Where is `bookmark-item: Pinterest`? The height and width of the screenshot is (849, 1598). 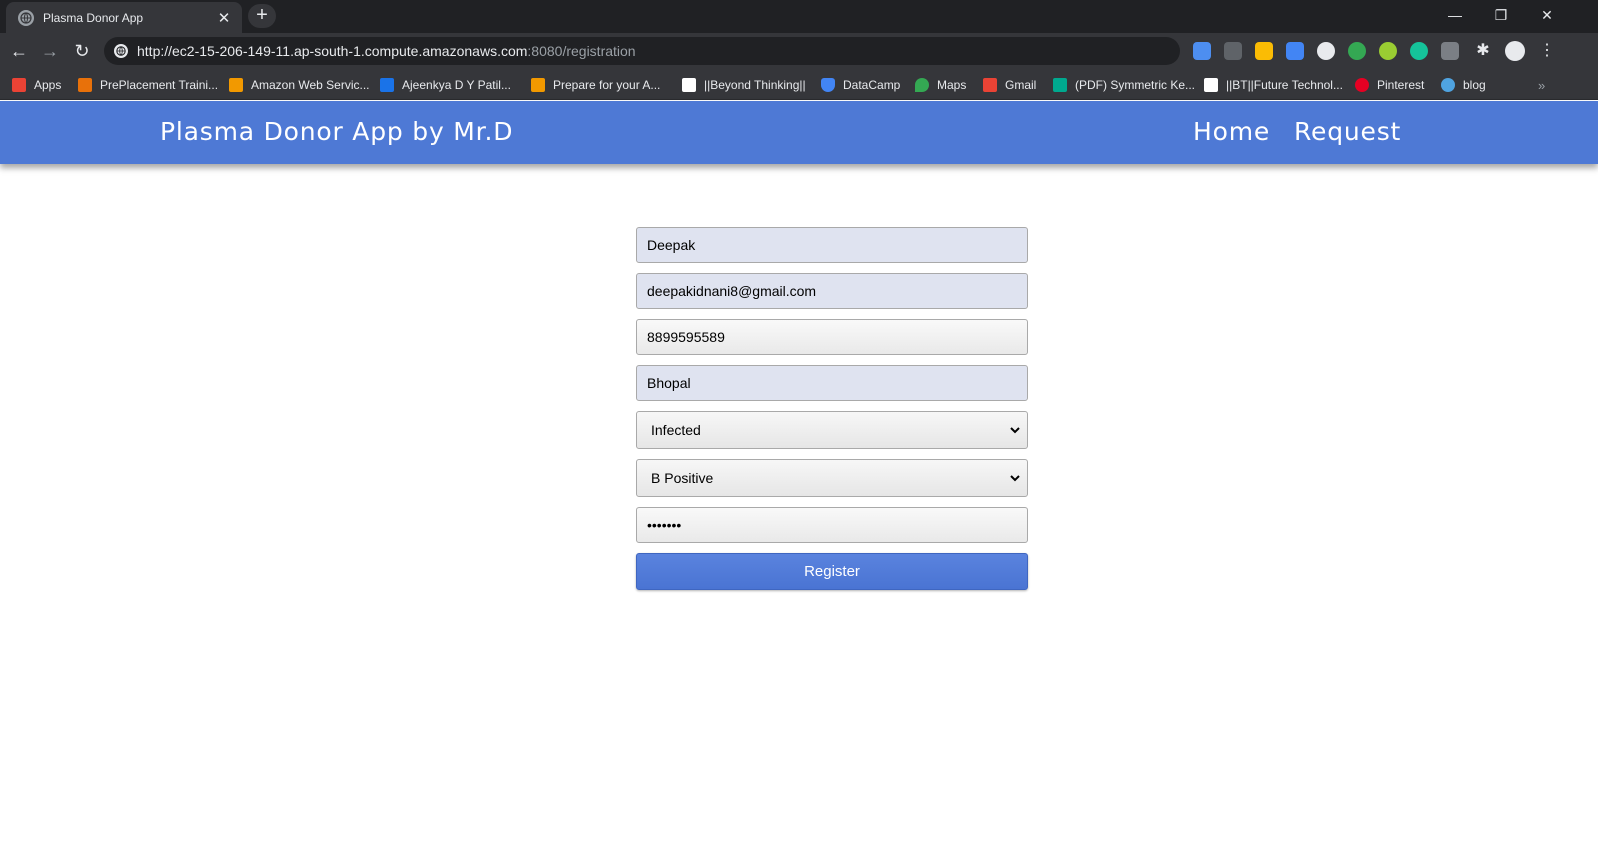 bookmark-item: Pinterest is located at coordinates (1389, 85).